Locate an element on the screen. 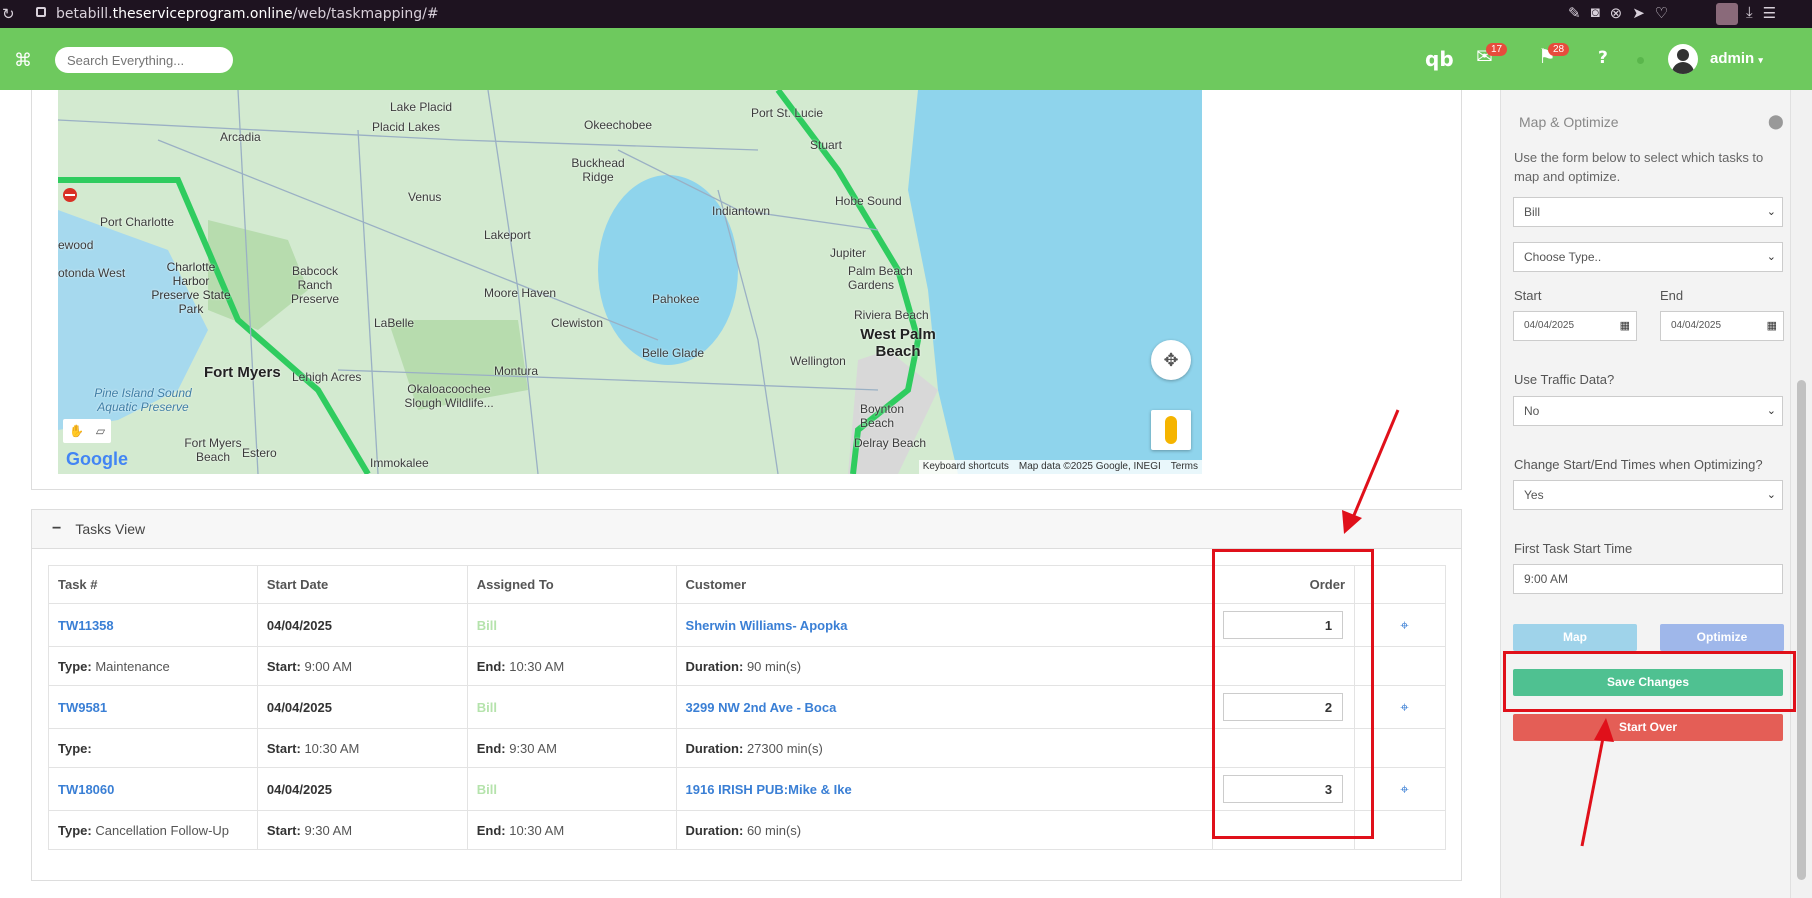  map-label: Boynton Beach is located at coordinates (882, 416).